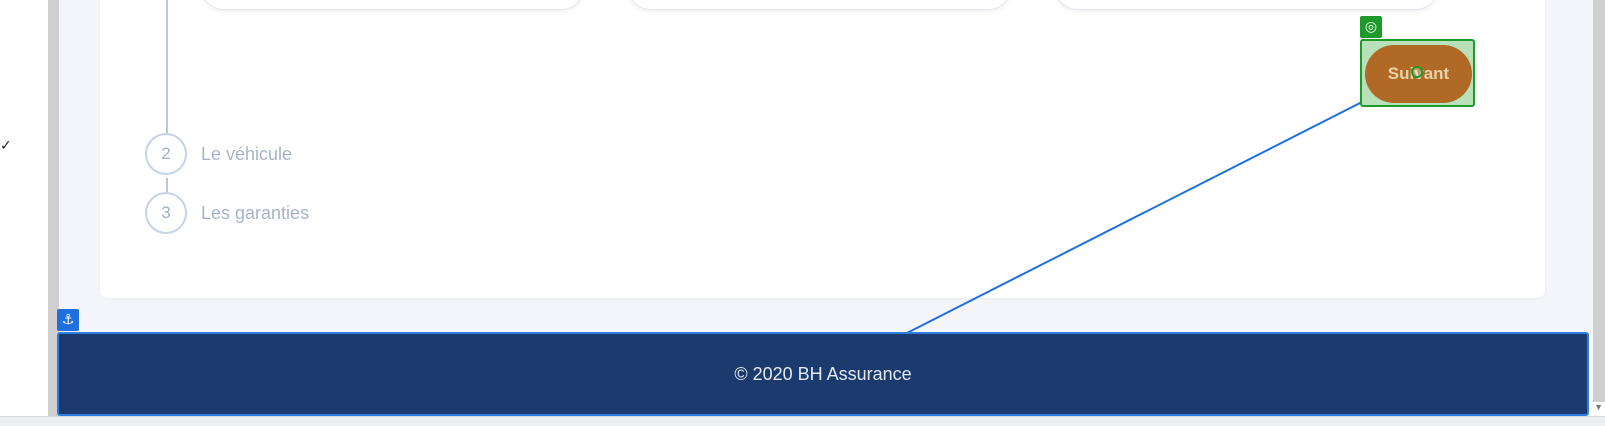 The height and width of the screenshot is (426, 1605). I want to click on scroll-down-arrow-icon: ▼, so click(1598, 407).